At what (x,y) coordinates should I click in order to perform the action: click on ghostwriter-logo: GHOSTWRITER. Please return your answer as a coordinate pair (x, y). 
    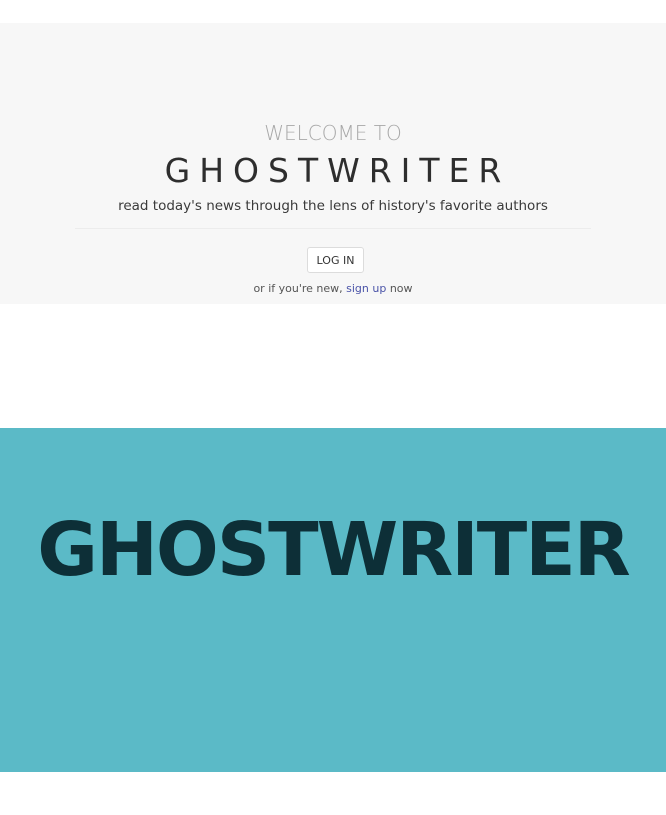
    Looking at the image, I should click on (334, 550).